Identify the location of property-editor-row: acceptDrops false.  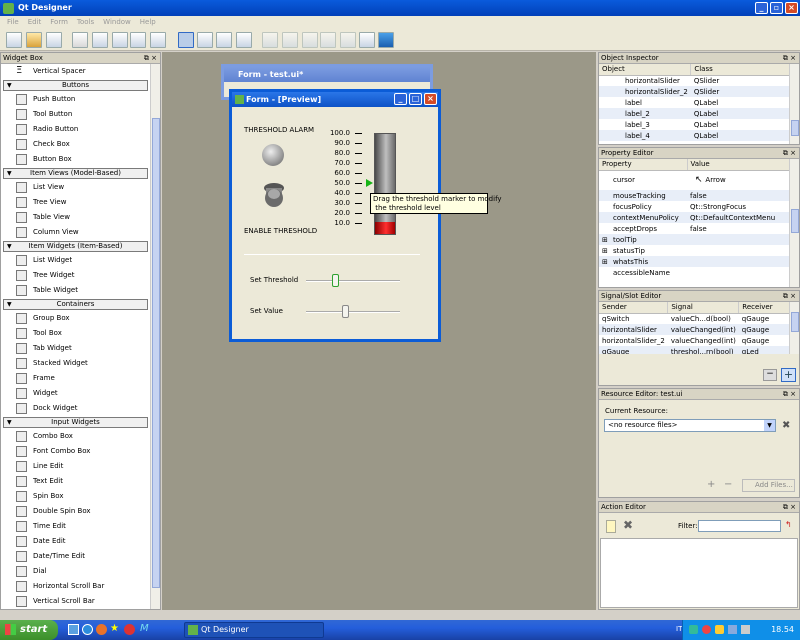
(695, 228).